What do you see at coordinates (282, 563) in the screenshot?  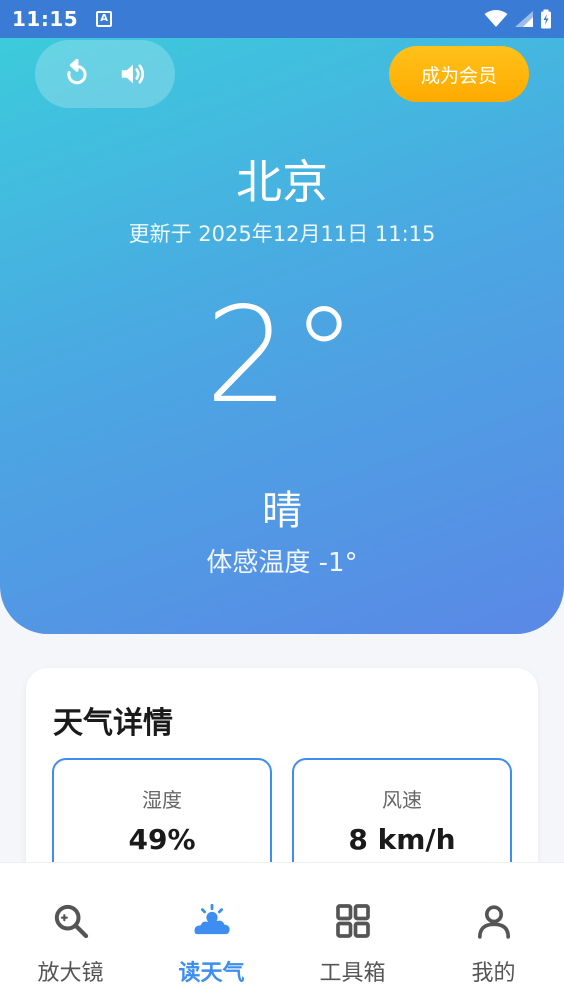 I see `feels-like: 体感温度 -1°` at bounding box center [282, 563].